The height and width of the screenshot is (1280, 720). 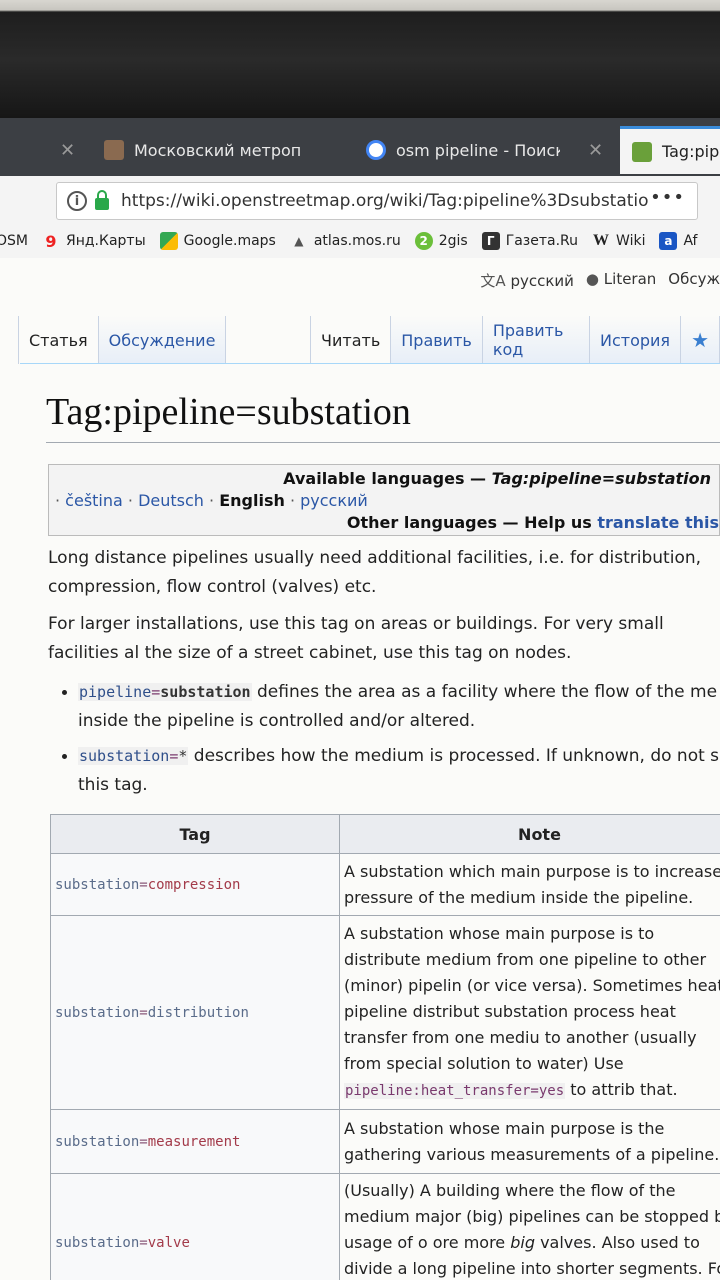 I want to click on tag-value: *, so click(x=183, y=756).